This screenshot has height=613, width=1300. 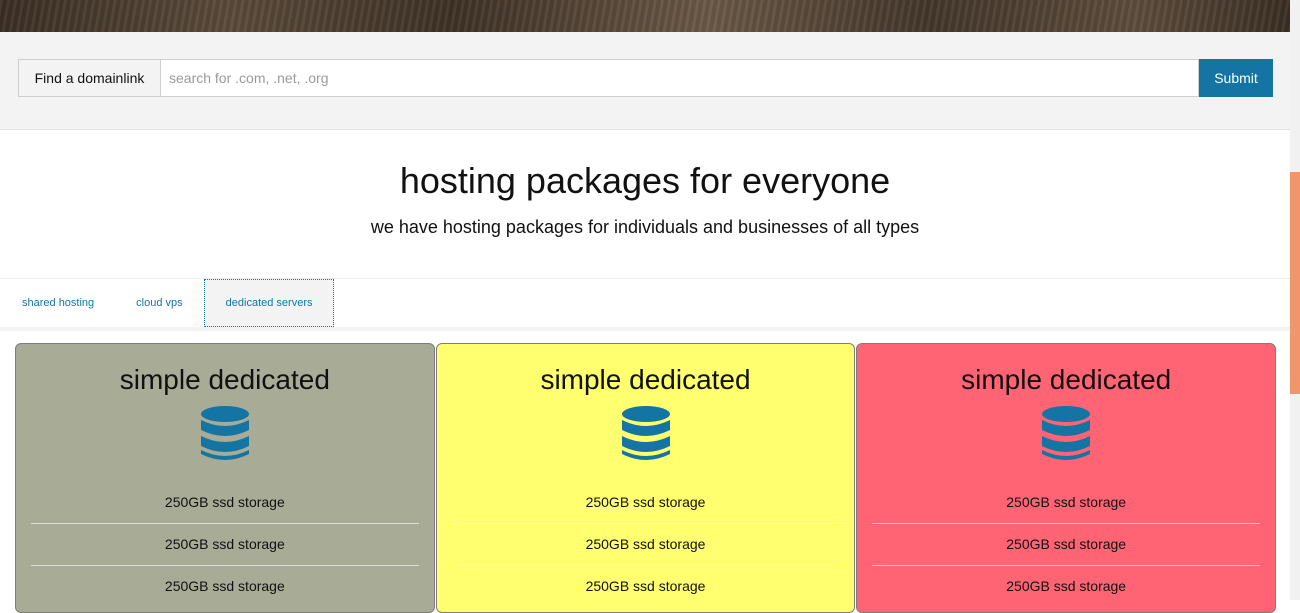 What do you see at coordinates (680, 78) in the screenshot?
I see `domain-search-input` at bounding box center [680, 78].